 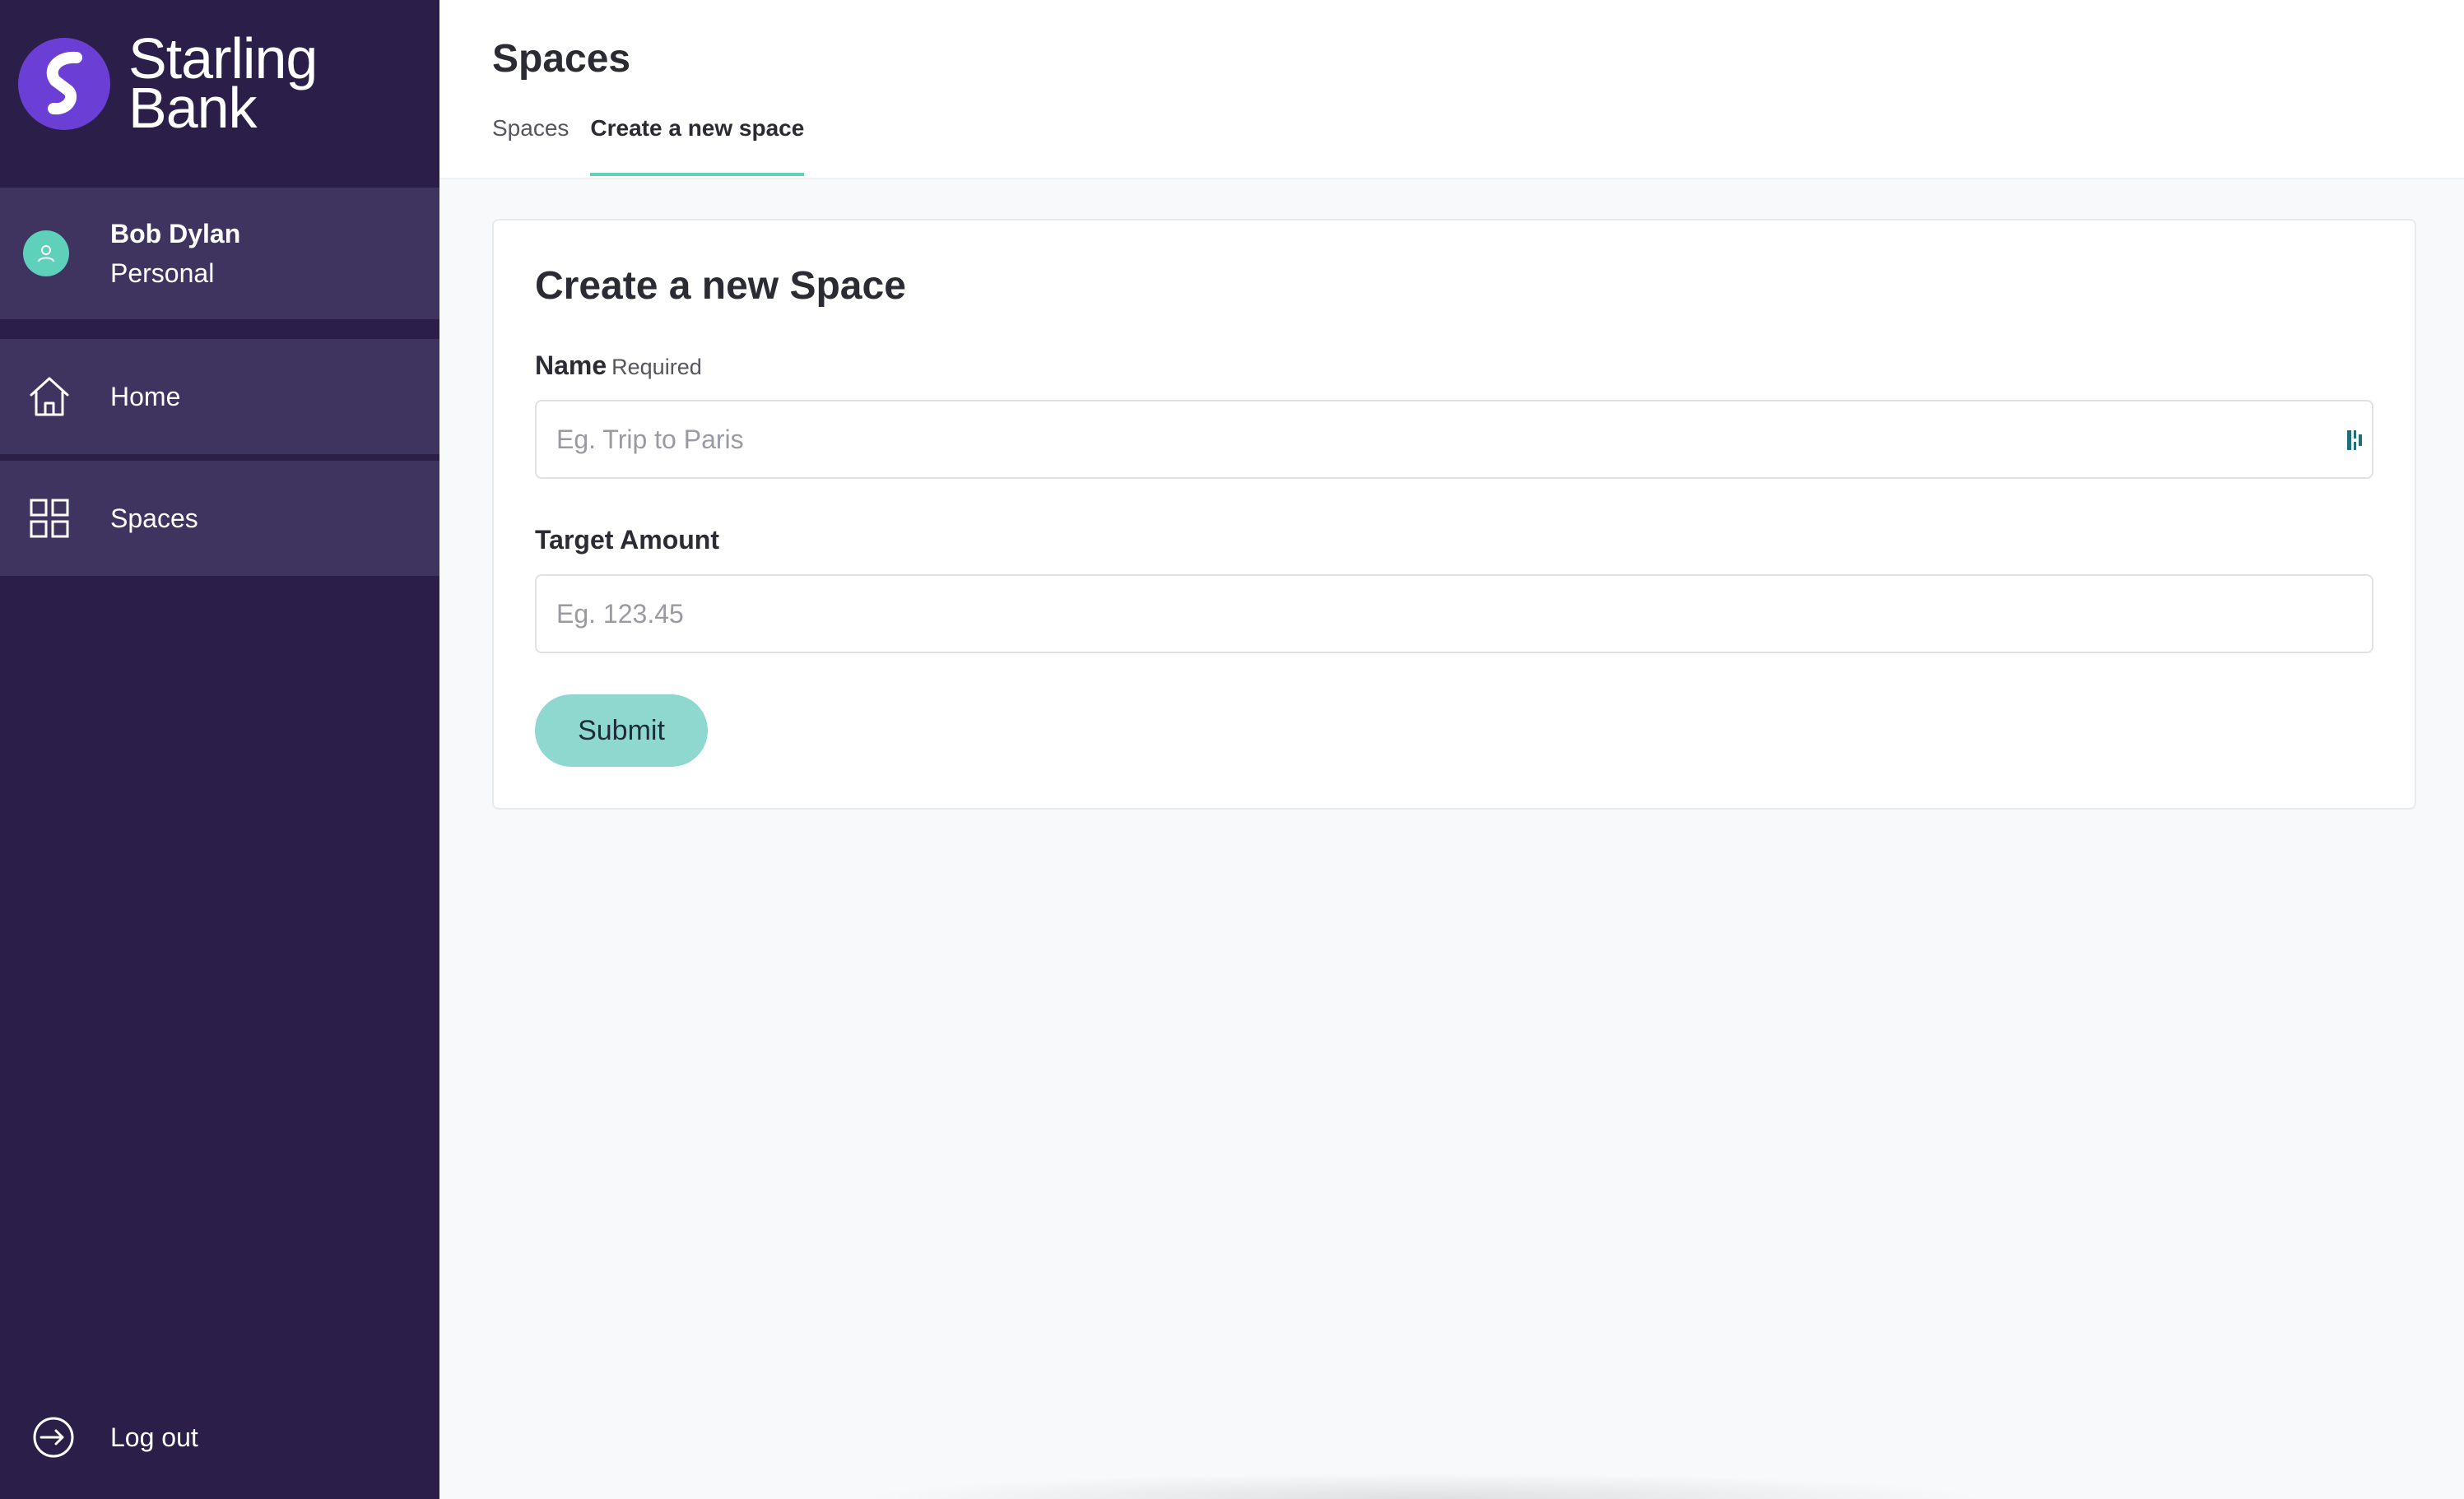 What do you see at coordinates (627, 540) in the screenshot?
I see `target-amount-label: Target Amount` at bounding box center [627, 540].